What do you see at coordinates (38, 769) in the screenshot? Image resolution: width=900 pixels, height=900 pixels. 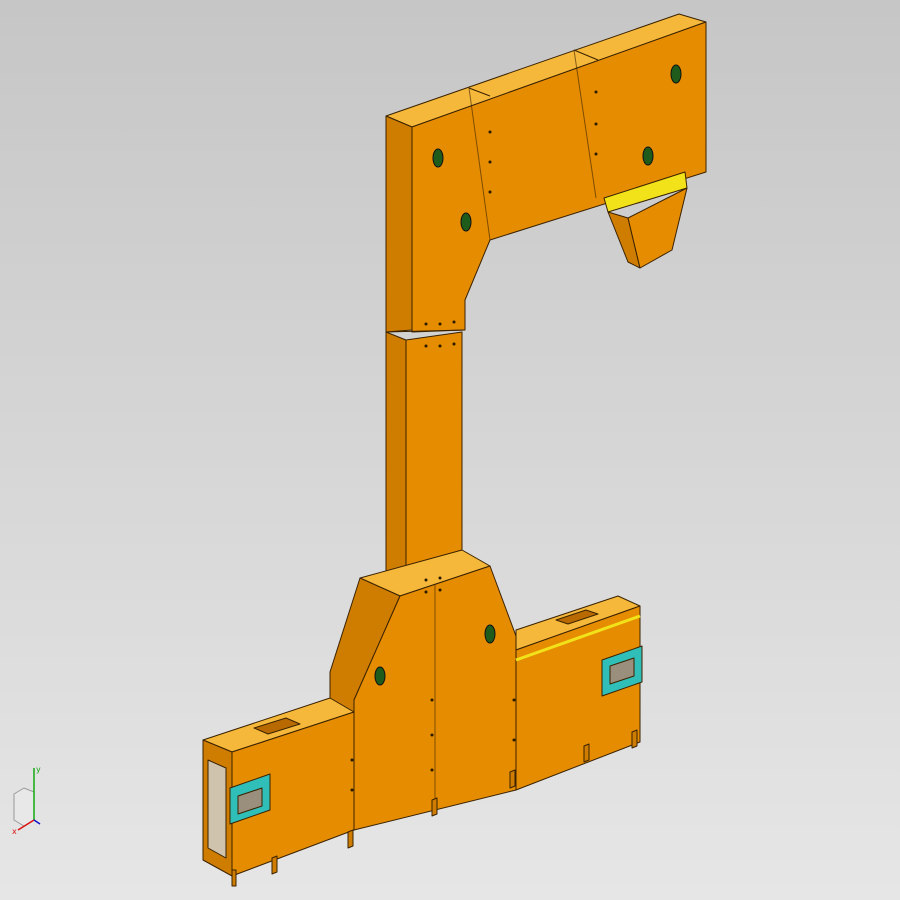 I see `triad-y-label: y` at bounding box center [38, 769].